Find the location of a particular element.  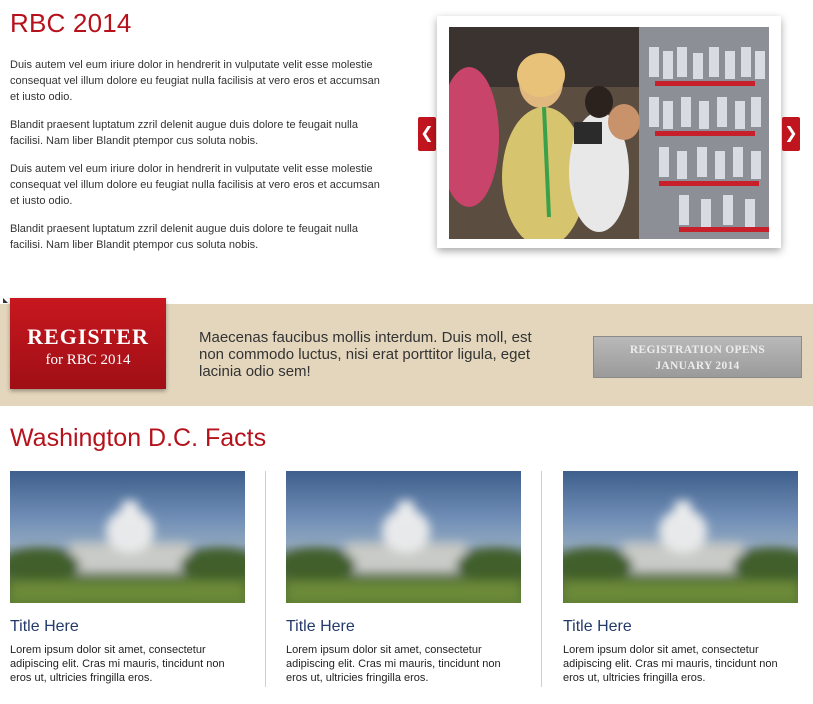

registration-opens-line2: JANUARY 2014 is located at coordinates (697, 366).